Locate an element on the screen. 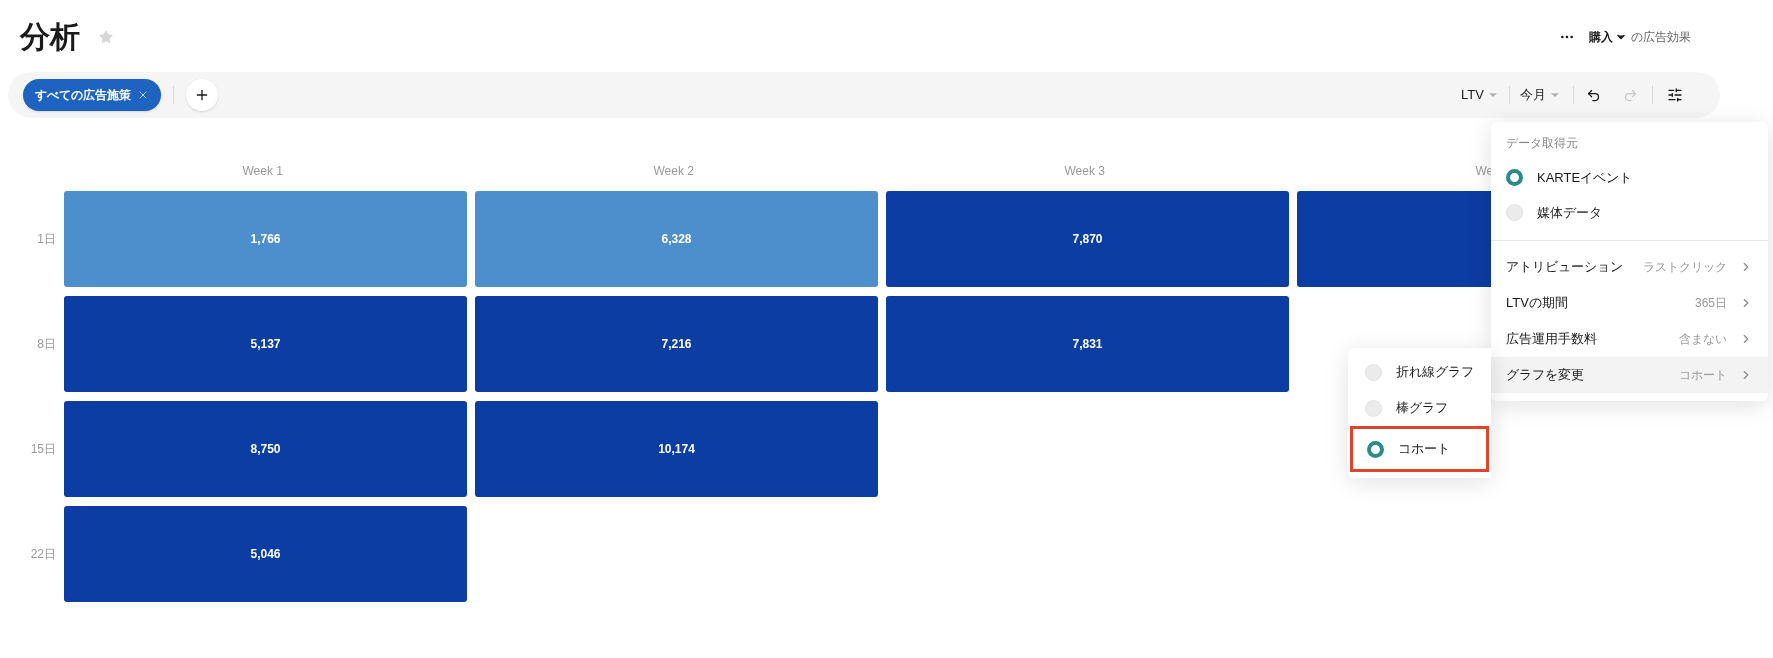 The height and width of the screenshot is (658, 1773). column-header: Week 3 is located at coordinates (1084, 171).